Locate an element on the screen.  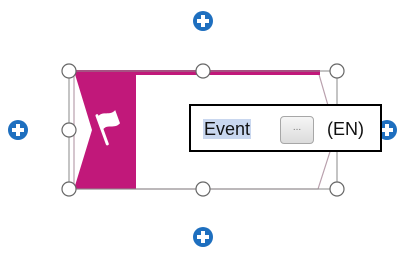
resize-handle-bottom-left is located at coordinates (69, 189).